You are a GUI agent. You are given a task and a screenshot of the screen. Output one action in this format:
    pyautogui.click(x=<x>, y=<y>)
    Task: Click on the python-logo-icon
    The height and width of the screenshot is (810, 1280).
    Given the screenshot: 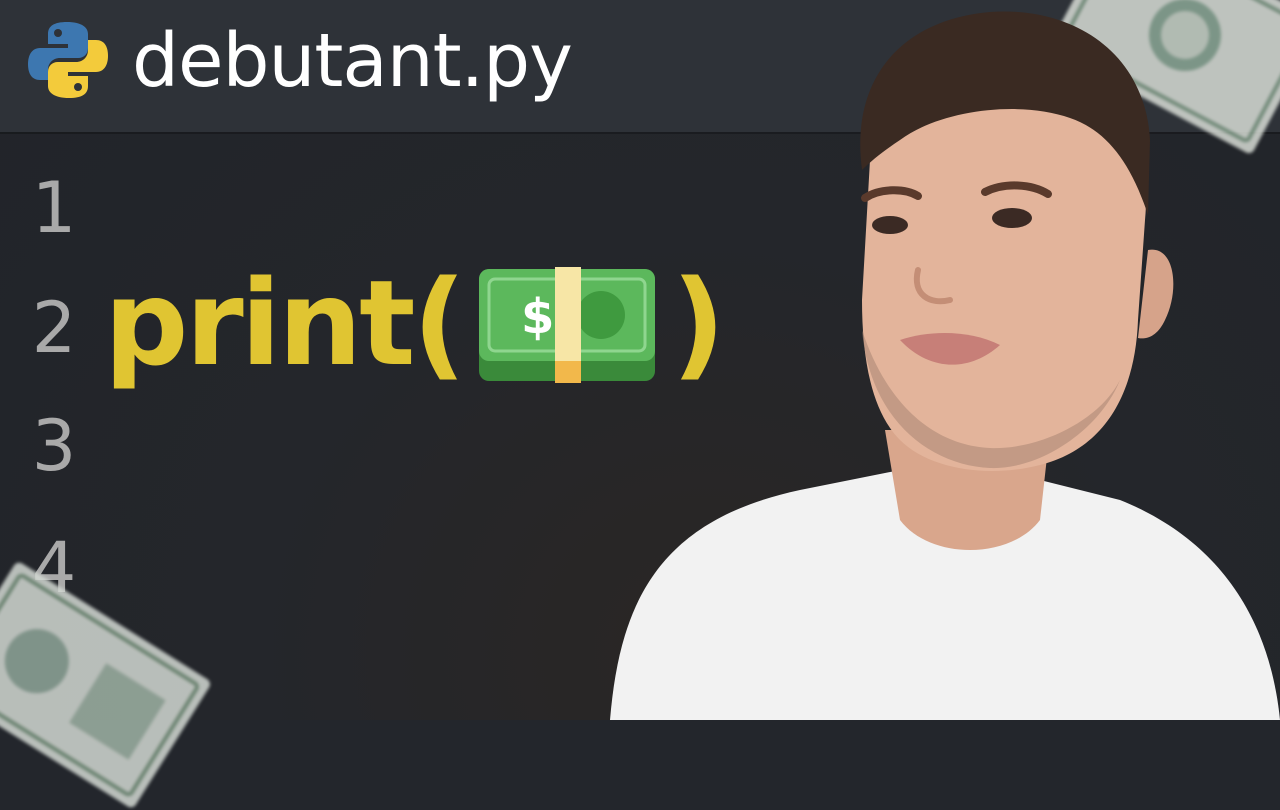 What is the action you would take?
    pyautogui.click(x=68, y=60)
    